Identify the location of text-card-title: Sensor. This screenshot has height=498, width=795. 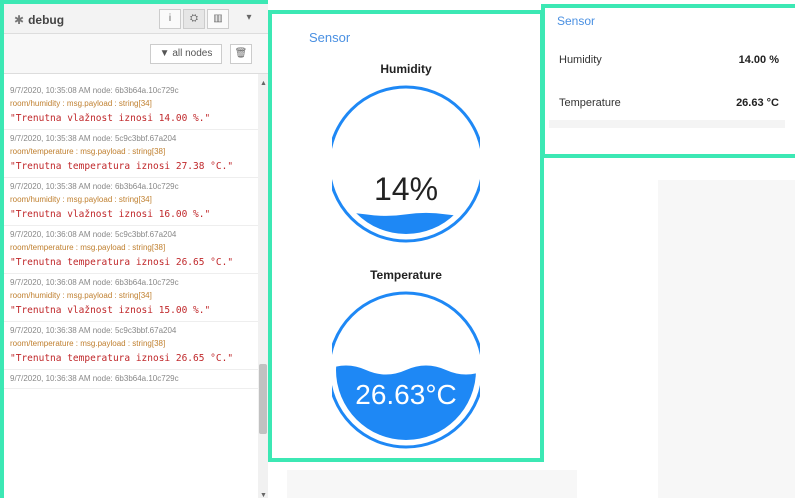
(576, 21).